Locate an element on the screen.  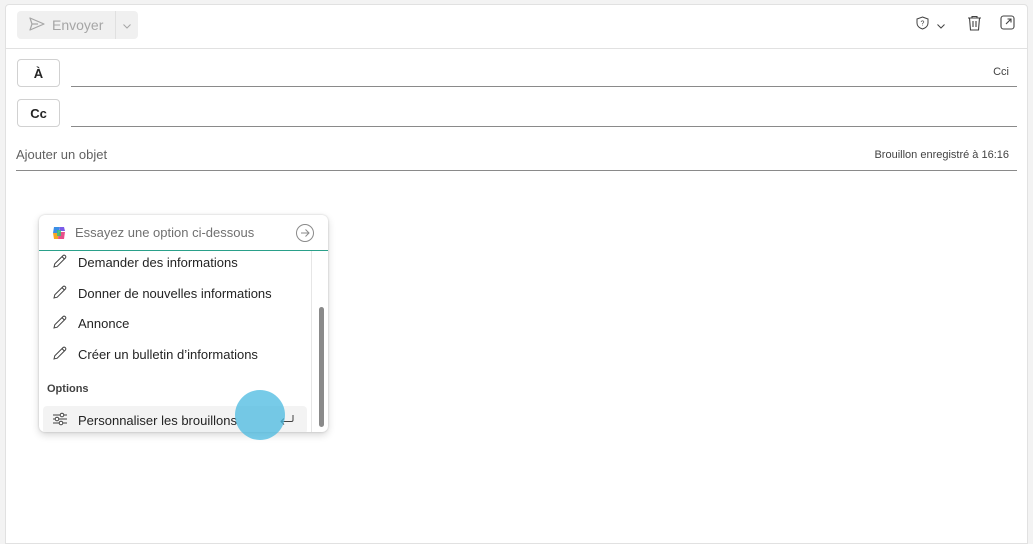
to-button: À is located at coordinates (38, 73).